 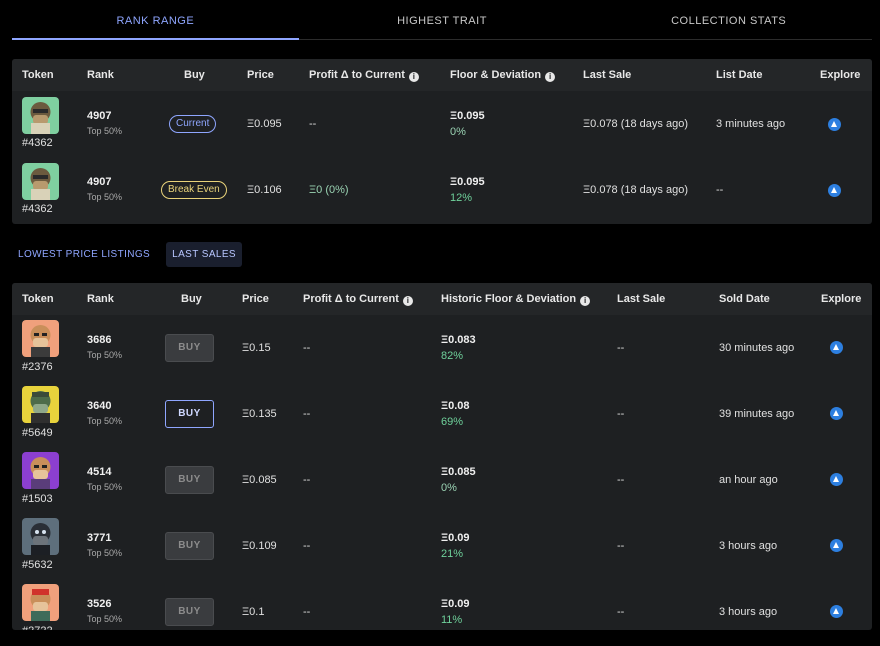 What do you see at coordinates (516, 299) in the screenshot?
I see `header-floor: Historic Floor & Deviation i` at bounding box center [516, 299].